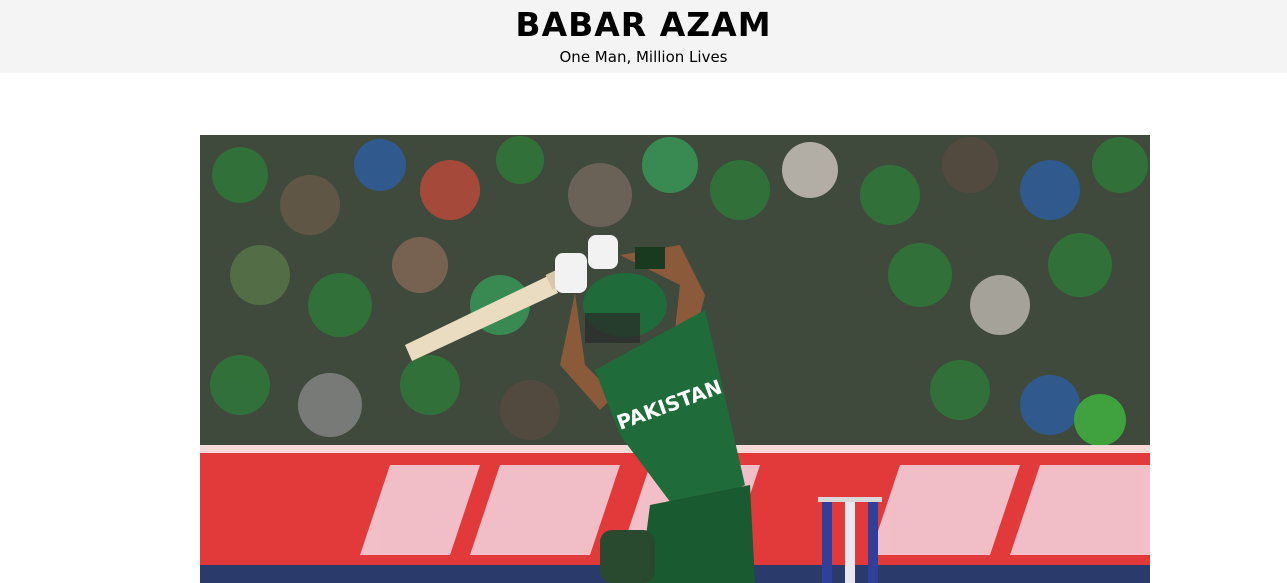  What do you see at coordinates (643, 57) in the screenshot?
I see `page-subtitle: One Man, Million Lives` at bounding box center [643, 57].